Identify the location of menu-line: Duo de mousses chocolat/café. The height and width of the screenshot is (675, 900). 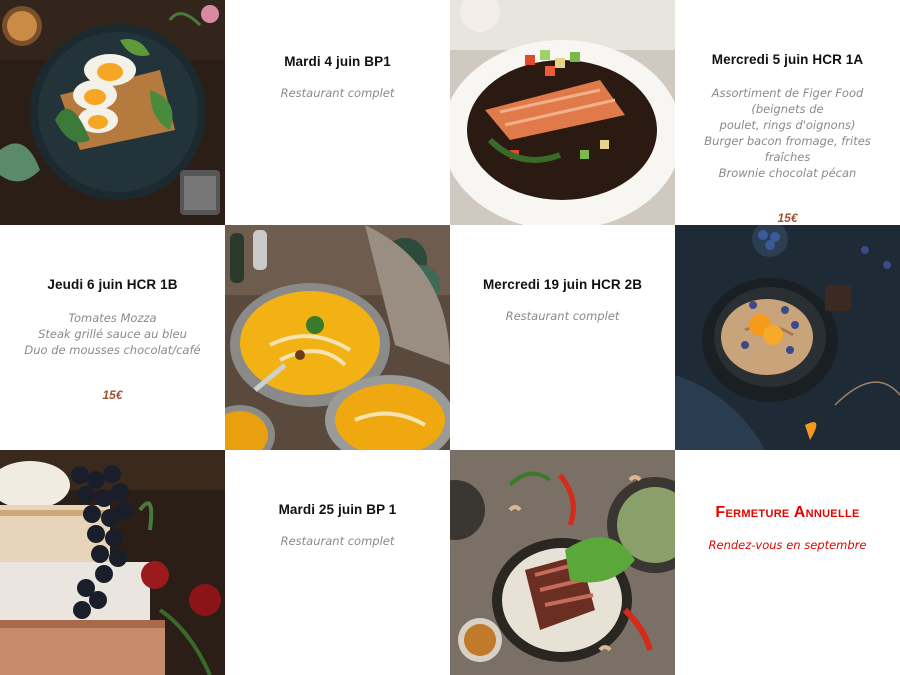
(112, 350).